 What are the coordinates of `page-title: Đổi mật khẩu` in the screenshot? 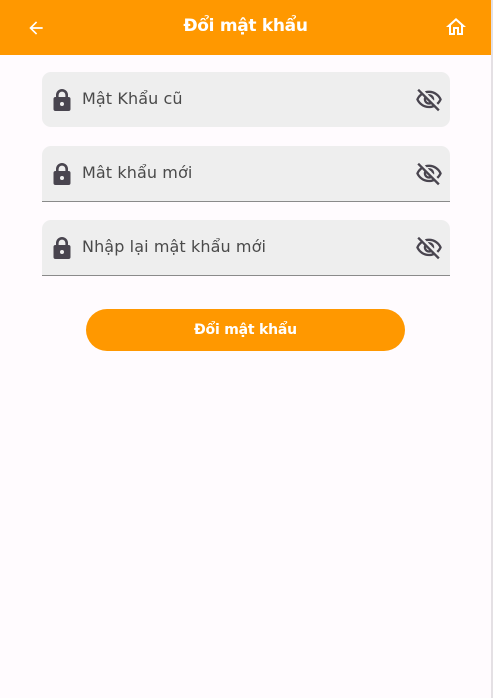 It's located at (245, 26).